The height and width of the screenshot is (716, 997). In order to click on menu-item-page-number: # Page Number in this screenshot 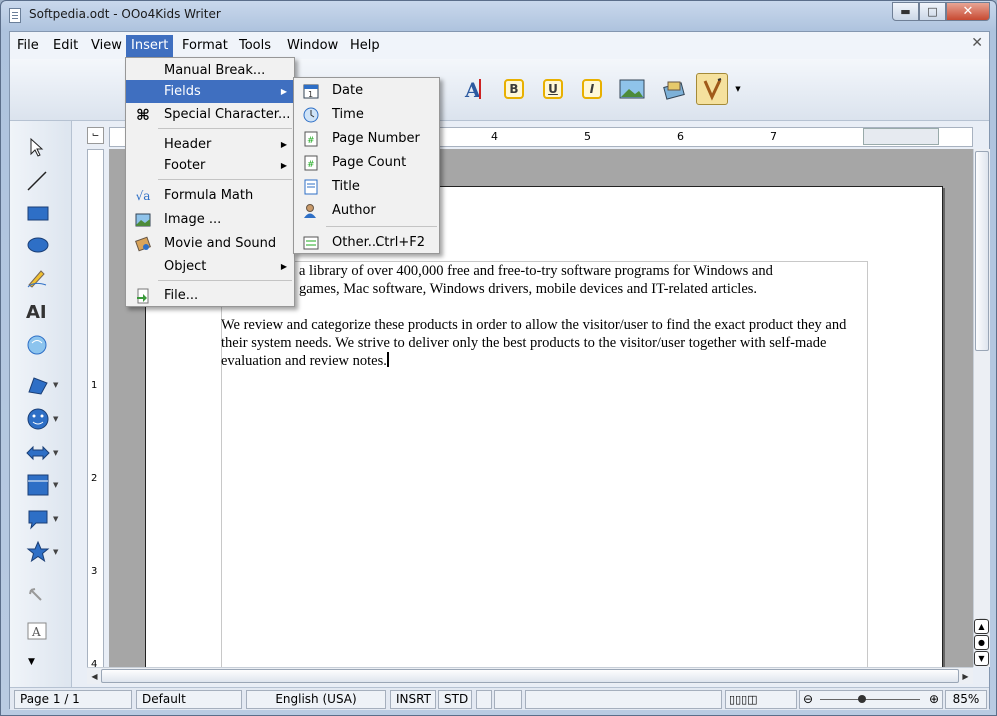, I will do `click(366, 138)`.